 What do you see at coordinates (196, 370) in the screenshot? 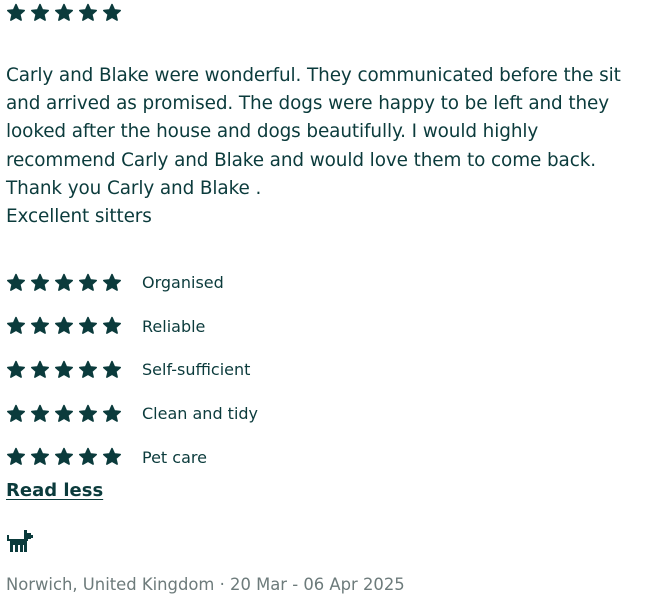
I see `category-label: Self-sufficient` at bounding box center [196, 370].